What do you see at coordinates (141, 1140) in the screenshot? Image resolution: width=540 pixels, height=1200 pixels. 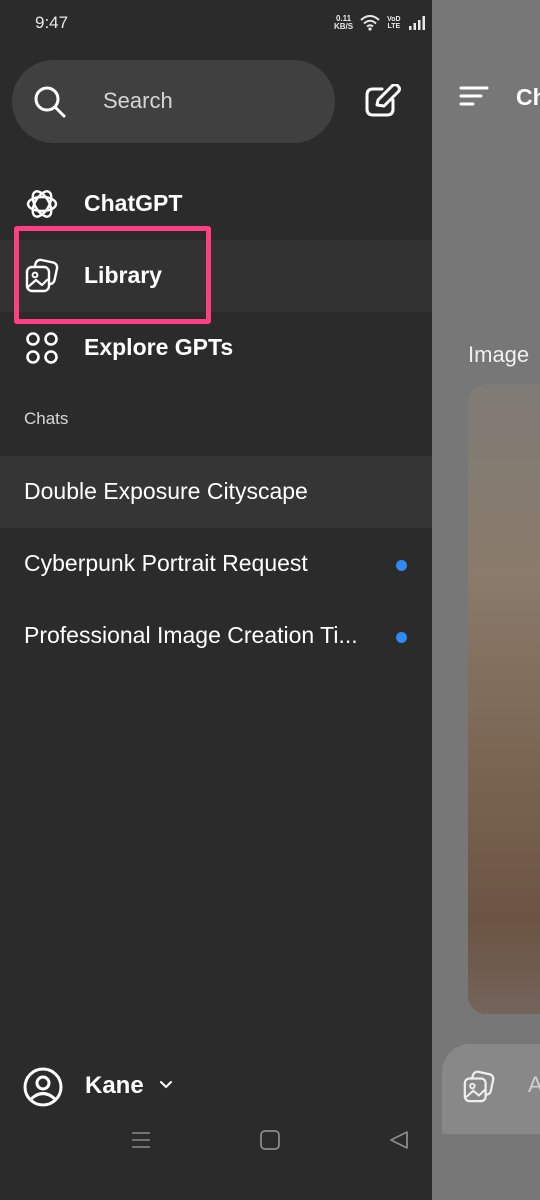 I see `recent-apps-icon` at bounding box center [141, 1140].